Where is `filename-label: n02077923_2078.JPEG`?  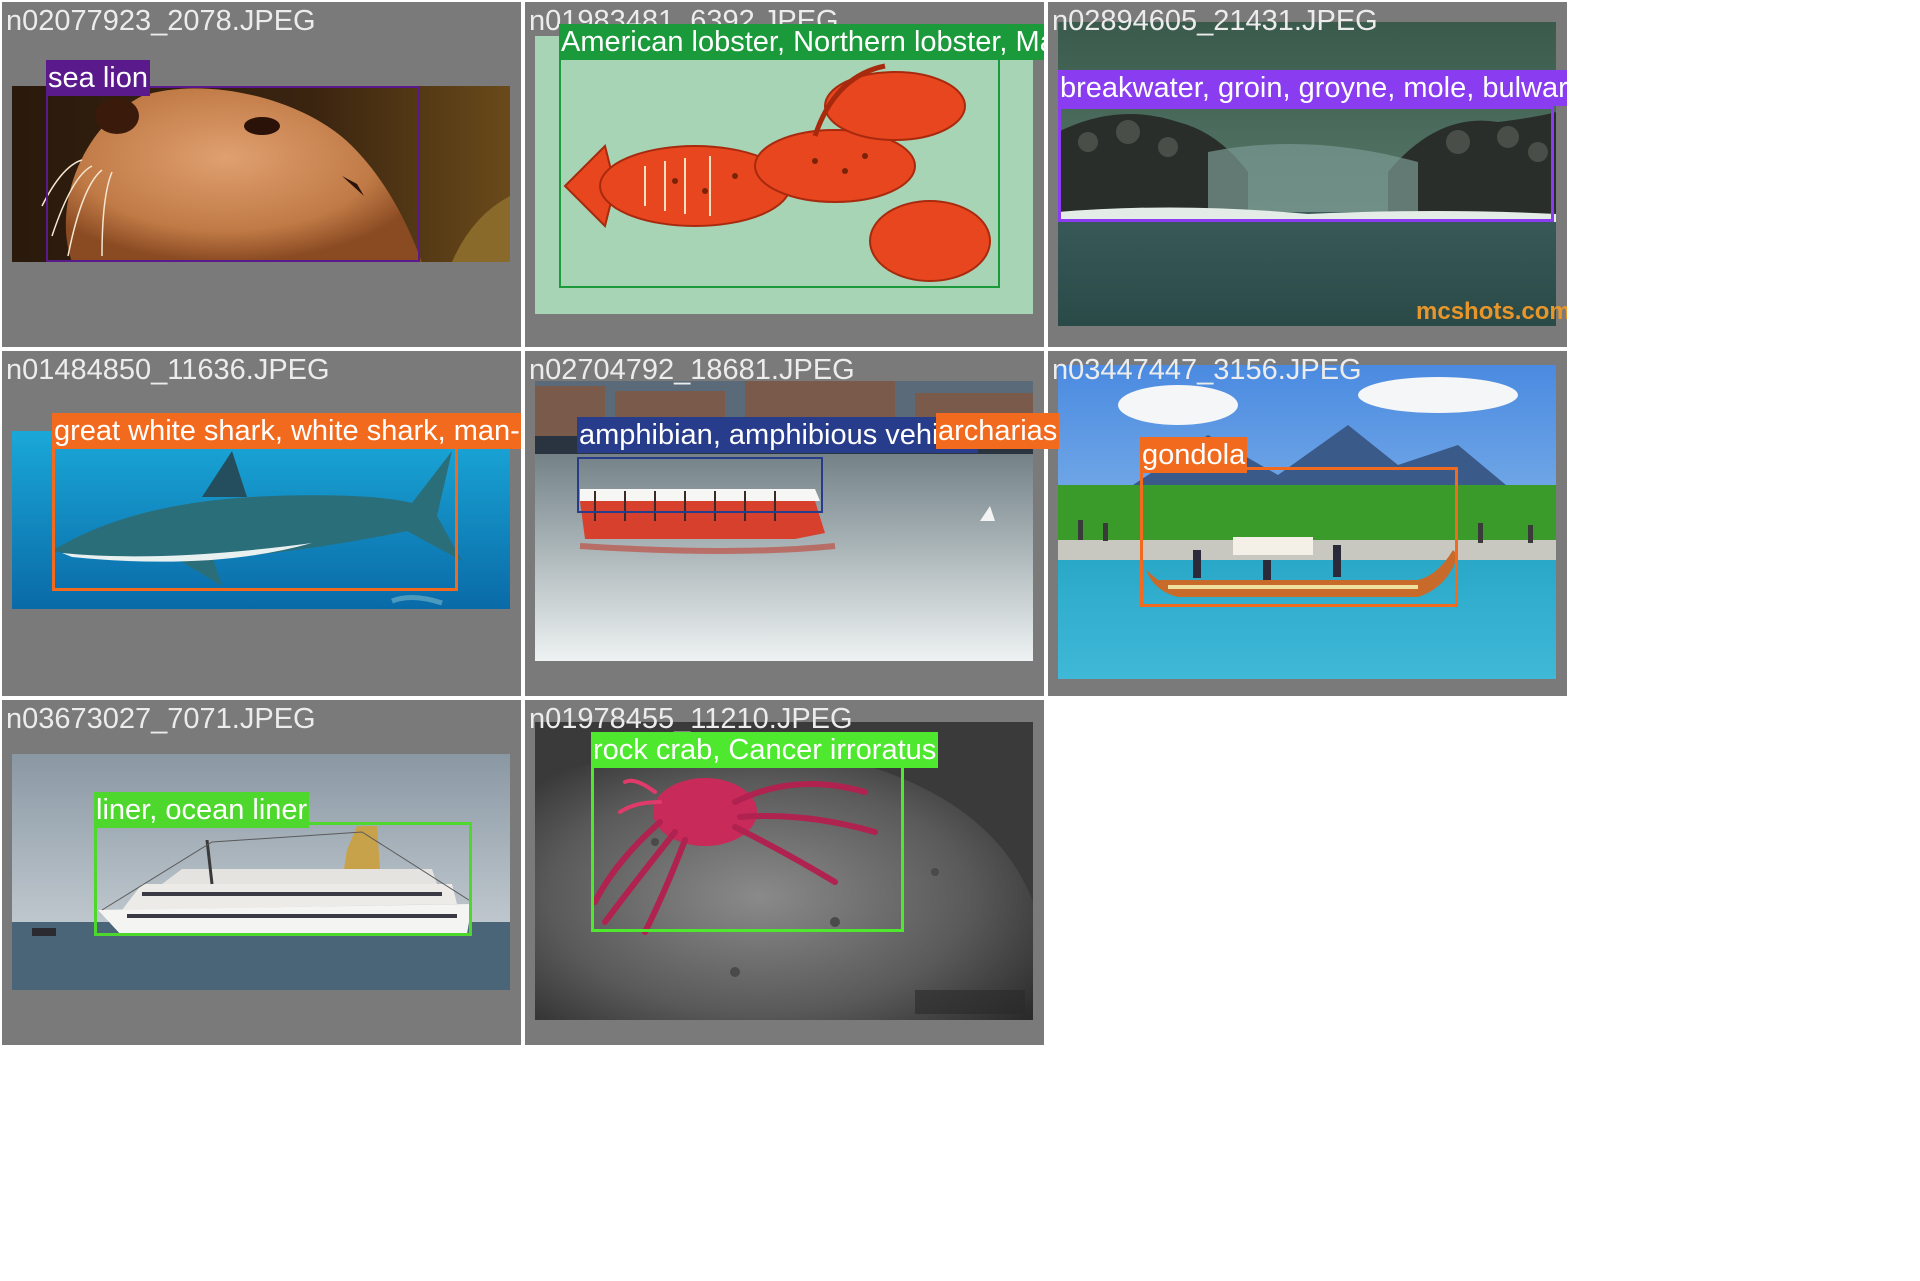 filename-label: n02077923_2078.JPEG is located at coordinates (161, 21).